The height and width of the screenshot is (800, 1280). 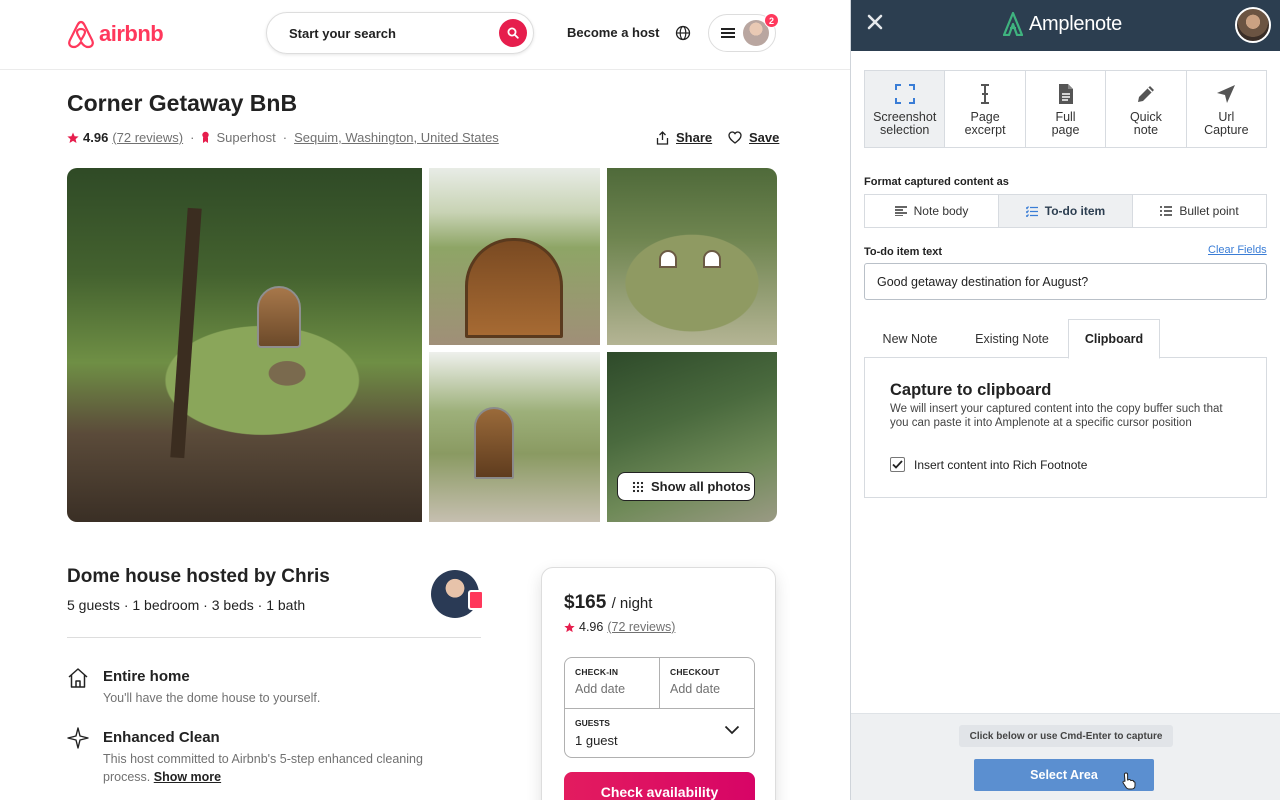 What do you see at coordinates (910, 338) in the screenshot?
I see `tab-new-note: New Note` at bounding box center [910, 338].